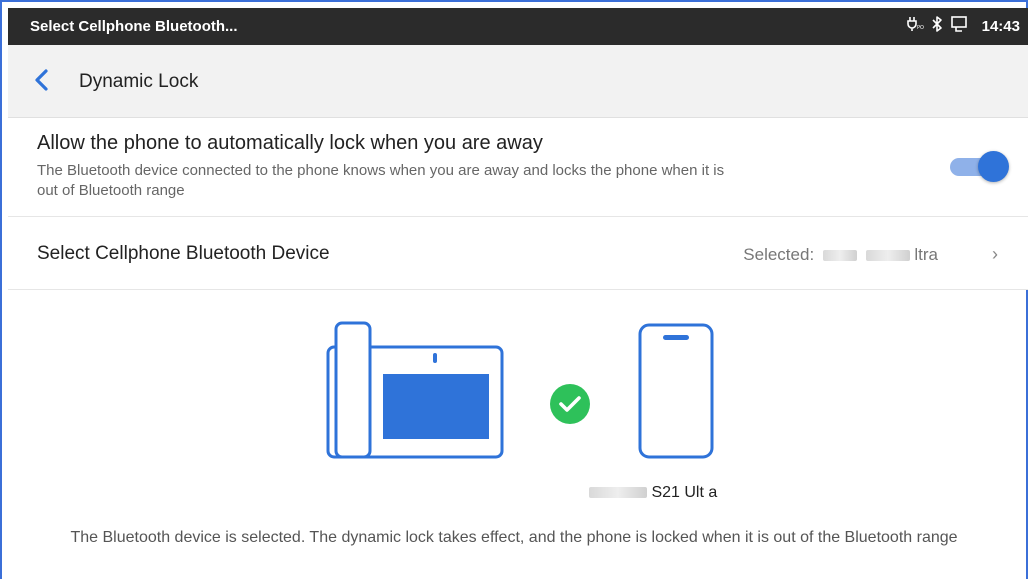 This screenshot has width=1028, height=579. Describe the element at coordinates (995, 254) in the screenshot. I see `chevron-right-icon: ›` at that location.